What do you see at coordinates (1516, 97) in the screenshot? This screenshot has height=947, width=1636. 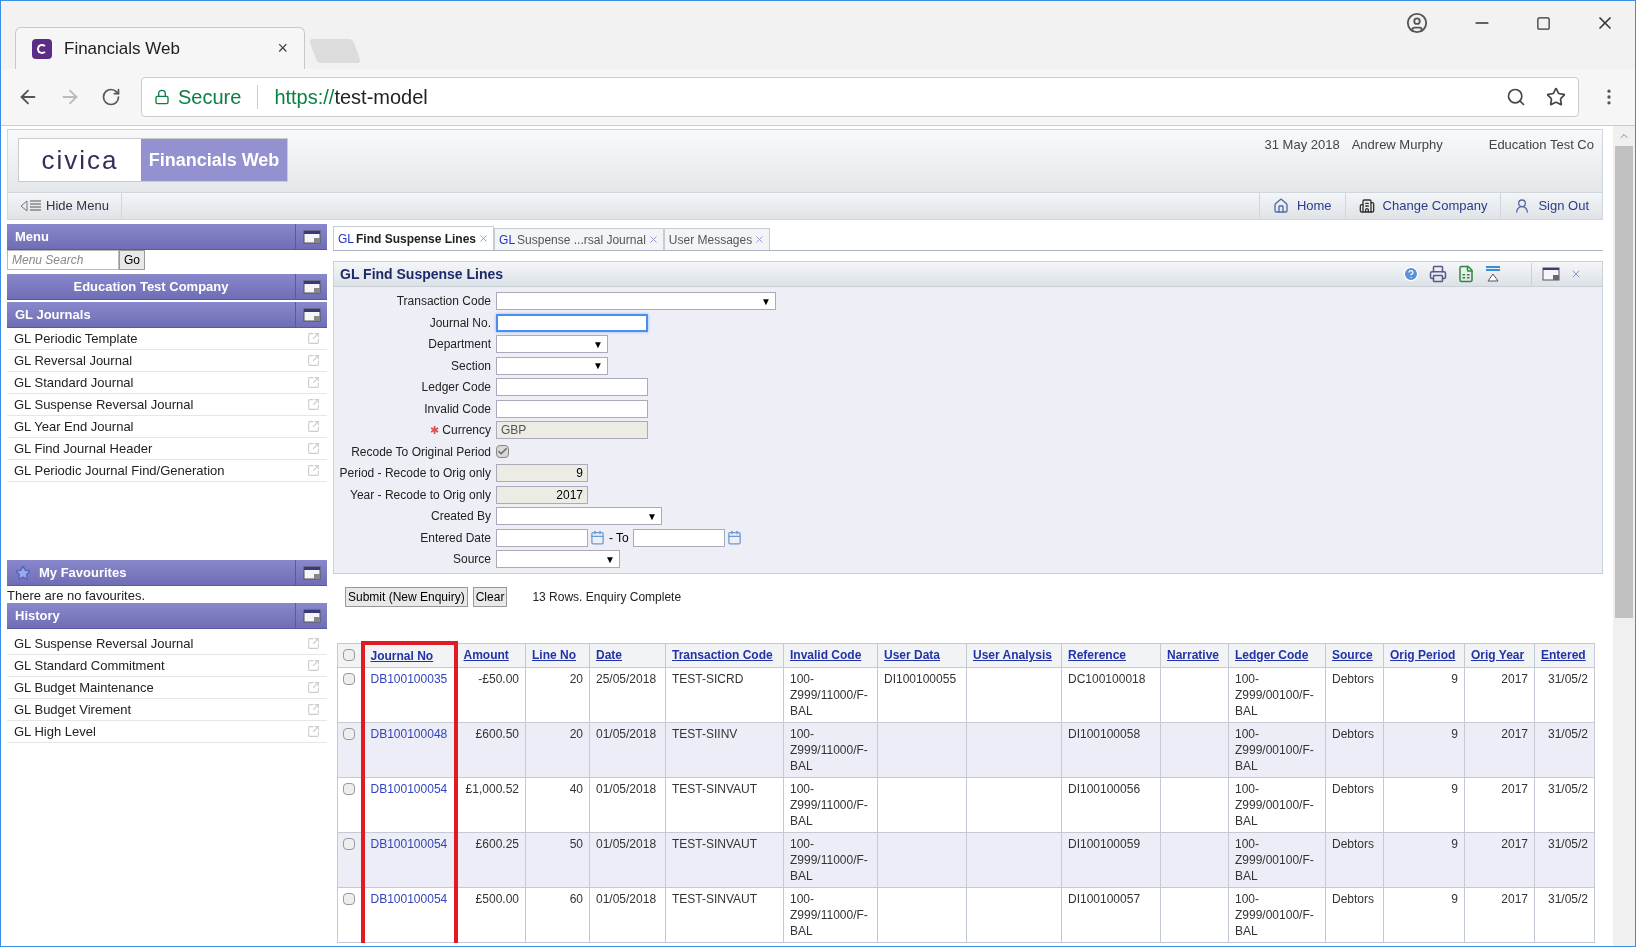 I see `search-icon` at bounding box center [1516, 97].